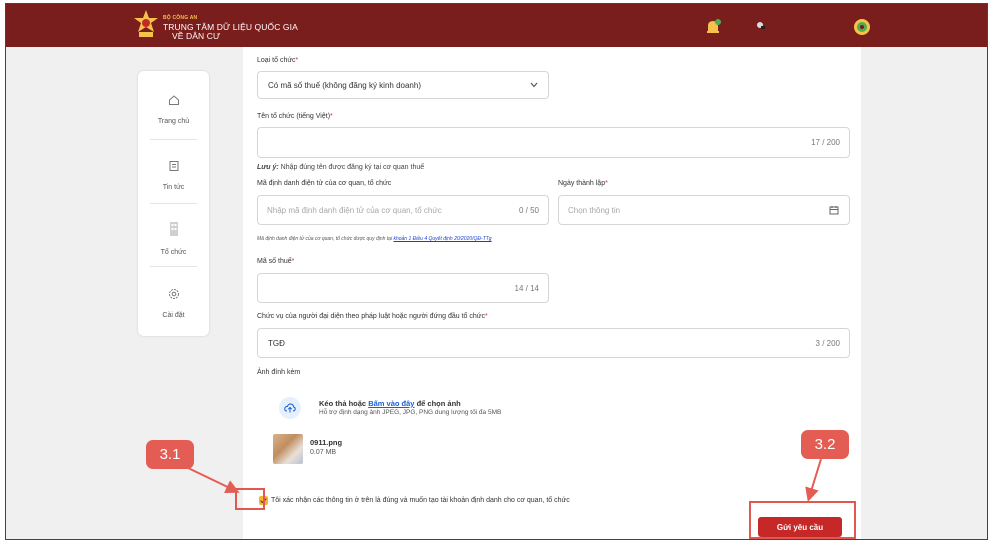 The image size is (993, 545). I want to click on arrow-to-submit, so click(813, 480).